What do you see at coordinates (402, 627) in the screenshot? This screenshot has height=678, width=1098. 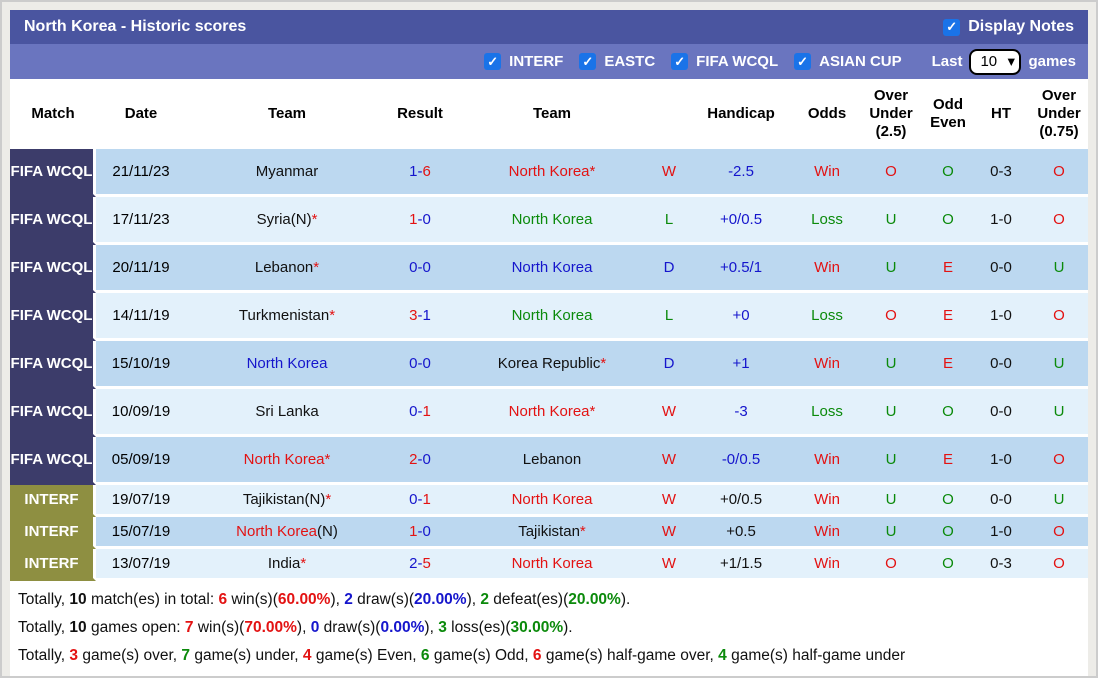 I see `text-segment: 0.00%` at bounding box center [402, 627].